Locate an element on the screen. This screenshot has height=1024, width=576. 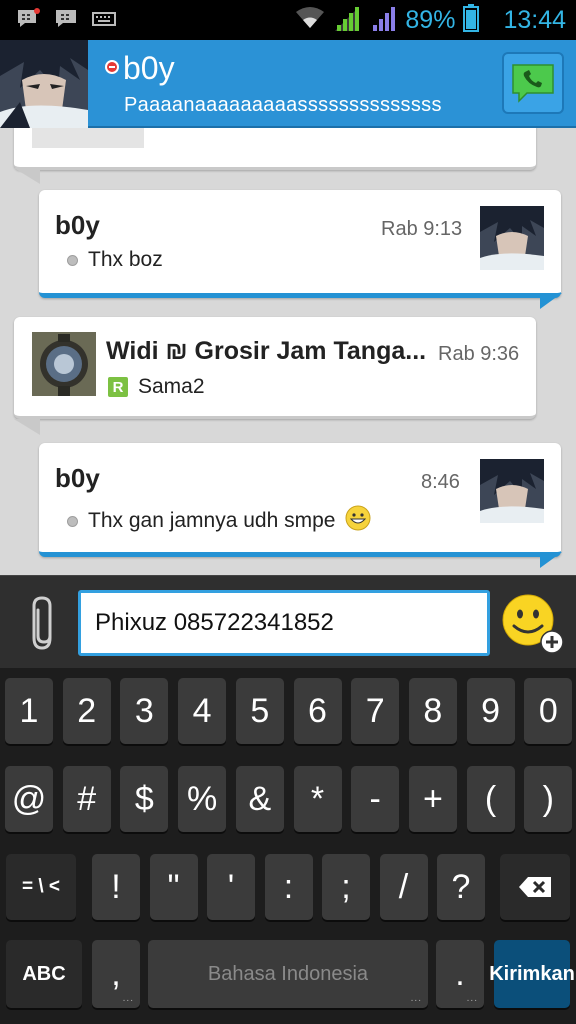
symbol-key-4: & is located at coordinates (259, 799).